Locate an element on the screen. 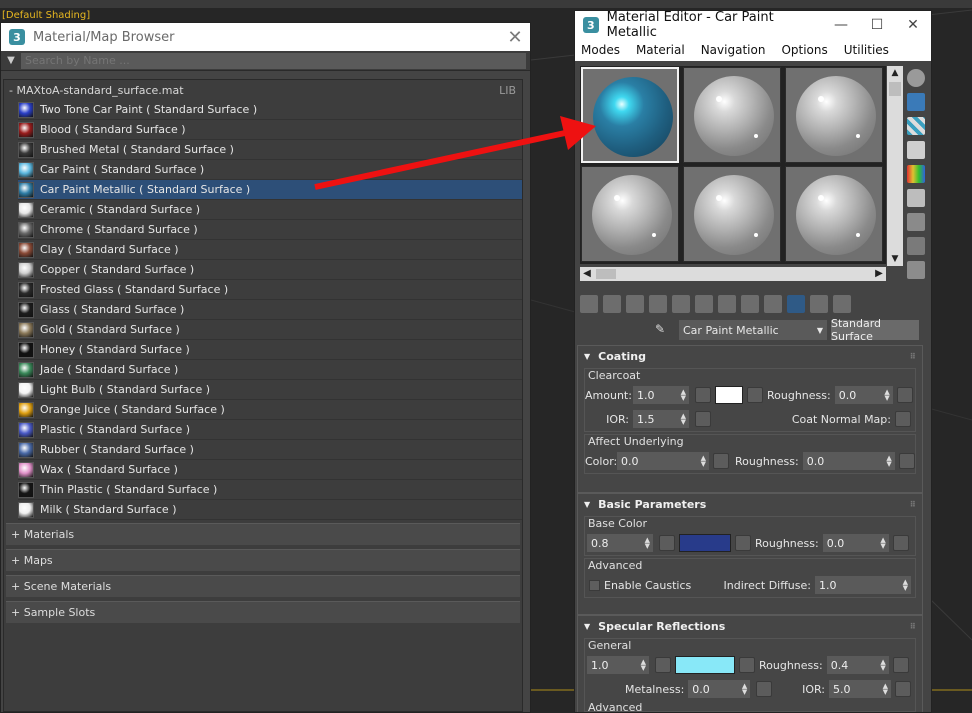  category-rollout-0: + Materials is located at coordinates (263, 534).